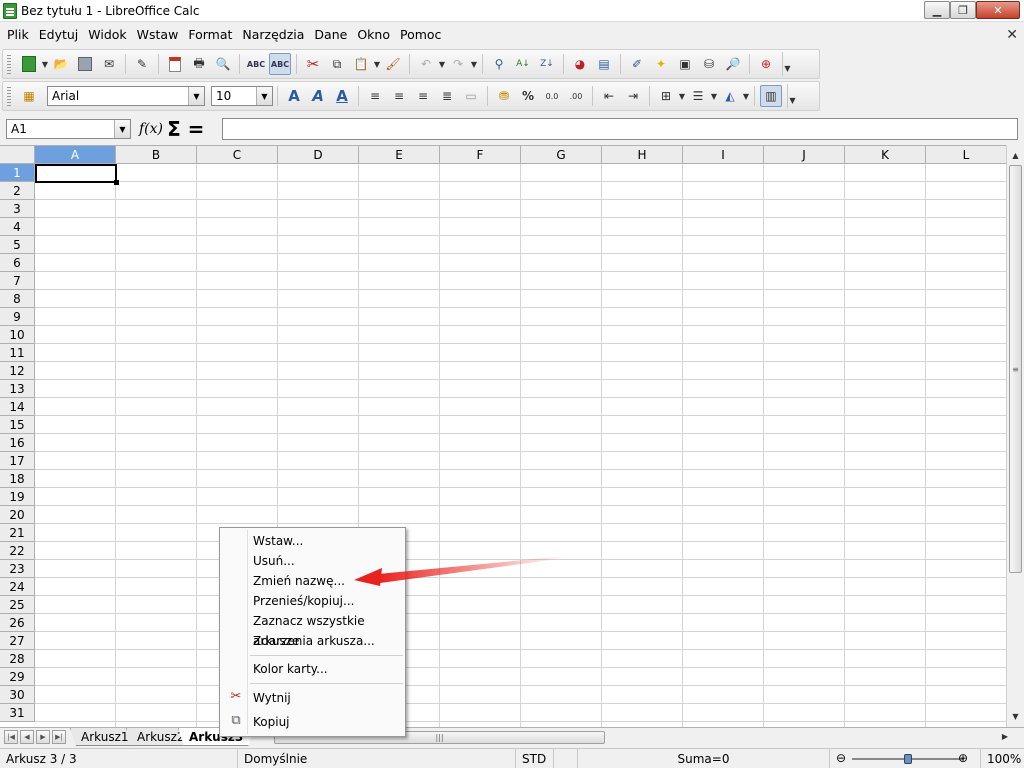  What do you see at coordinates (377, 64) in the screenshot?
I see `paste-dropdown-icon: ▼` at bounding box center [377, 64].